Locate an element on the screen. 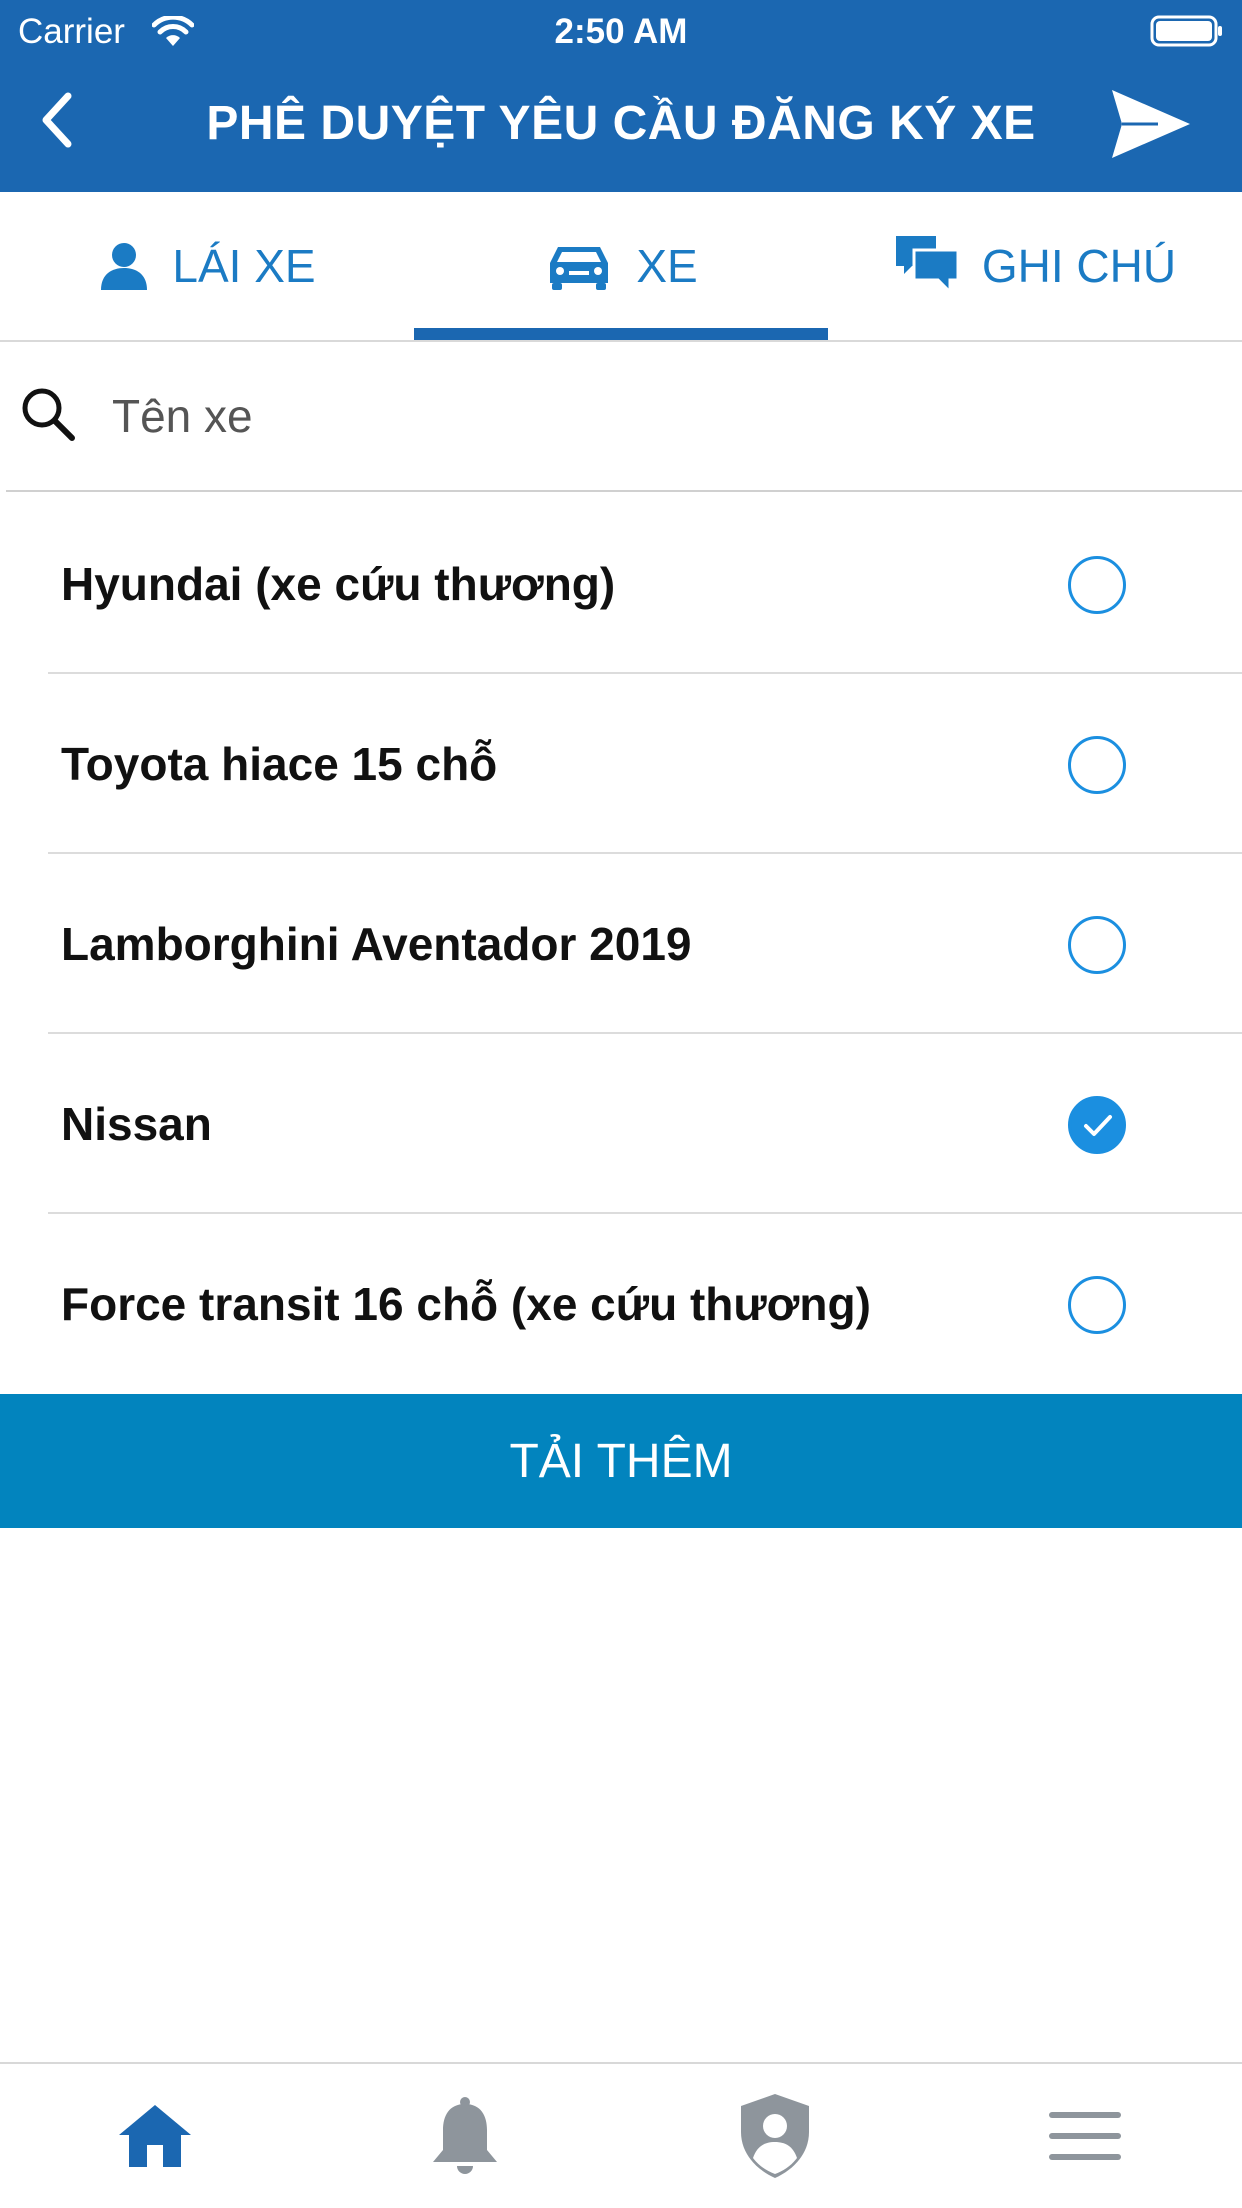  shield-user-icon is located at coordinates (775, 2136).